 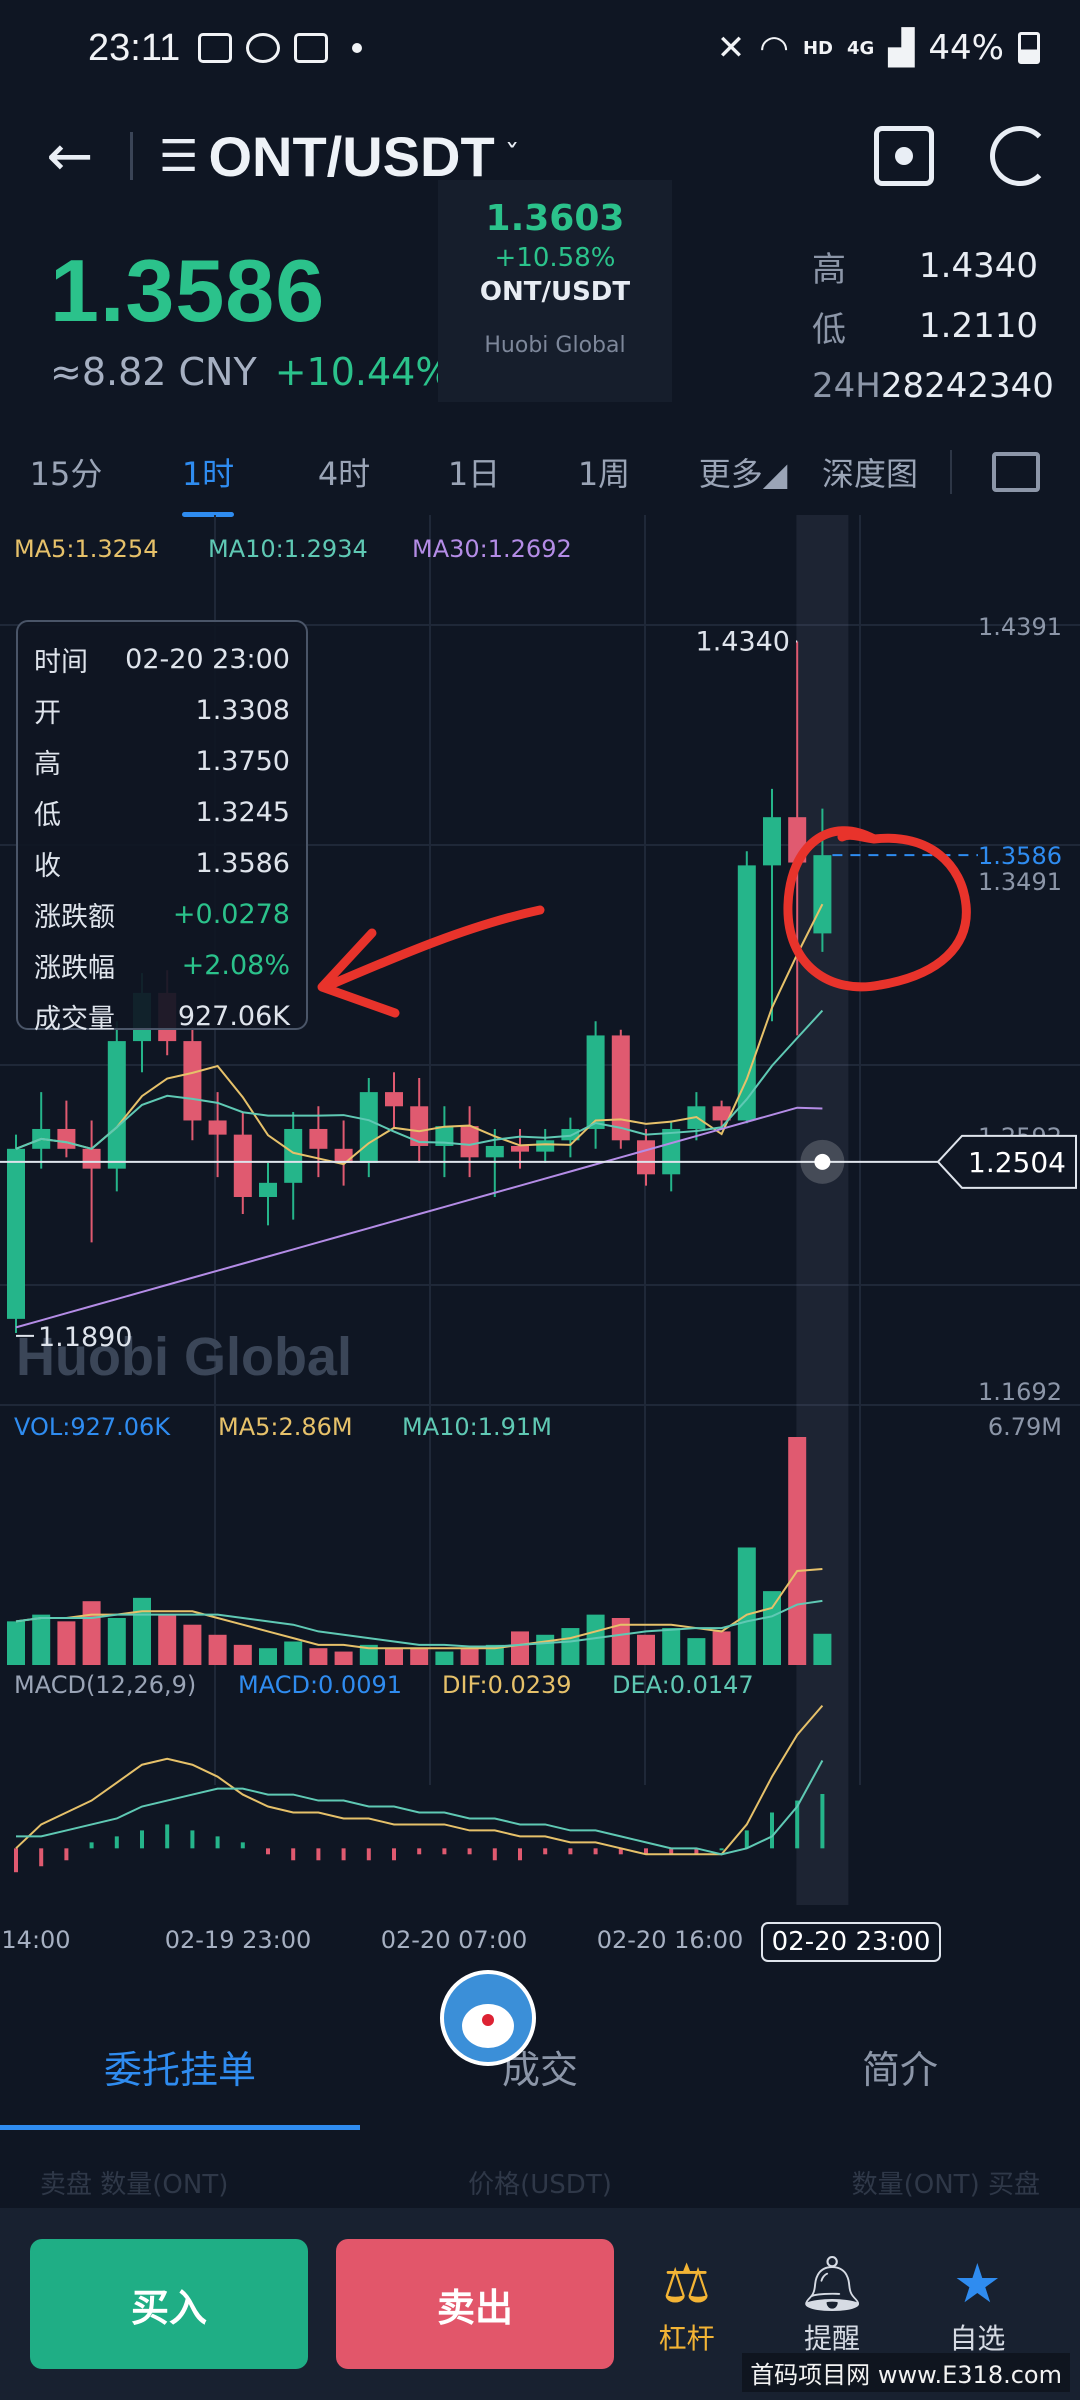 I want to click on ticker-price: 1.3586 ≈8.82 CNY +10.44%, so click(x=250, y=317).